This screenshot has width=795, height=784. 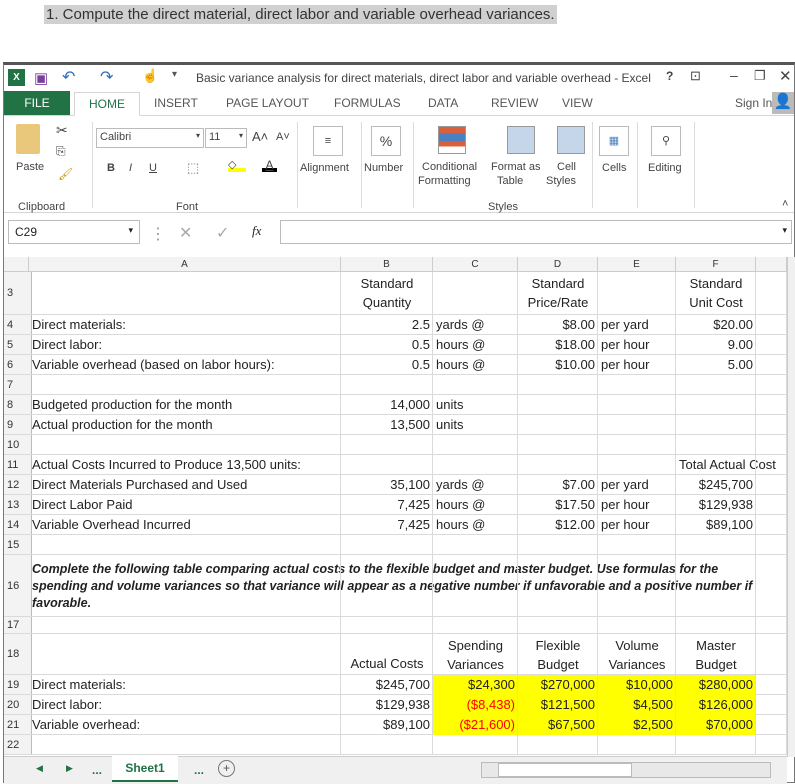 I want to click on alignment-icon: ≡, so click(x=328, y=141).